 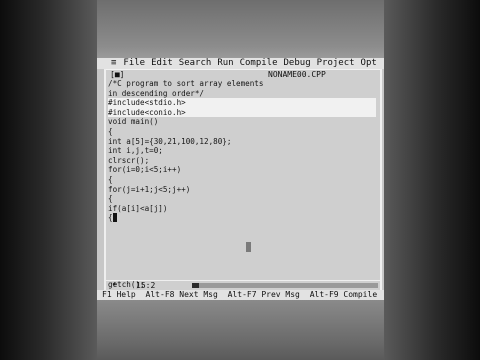 I want to click on modified-indicator: *, so click(x=114, y=285).